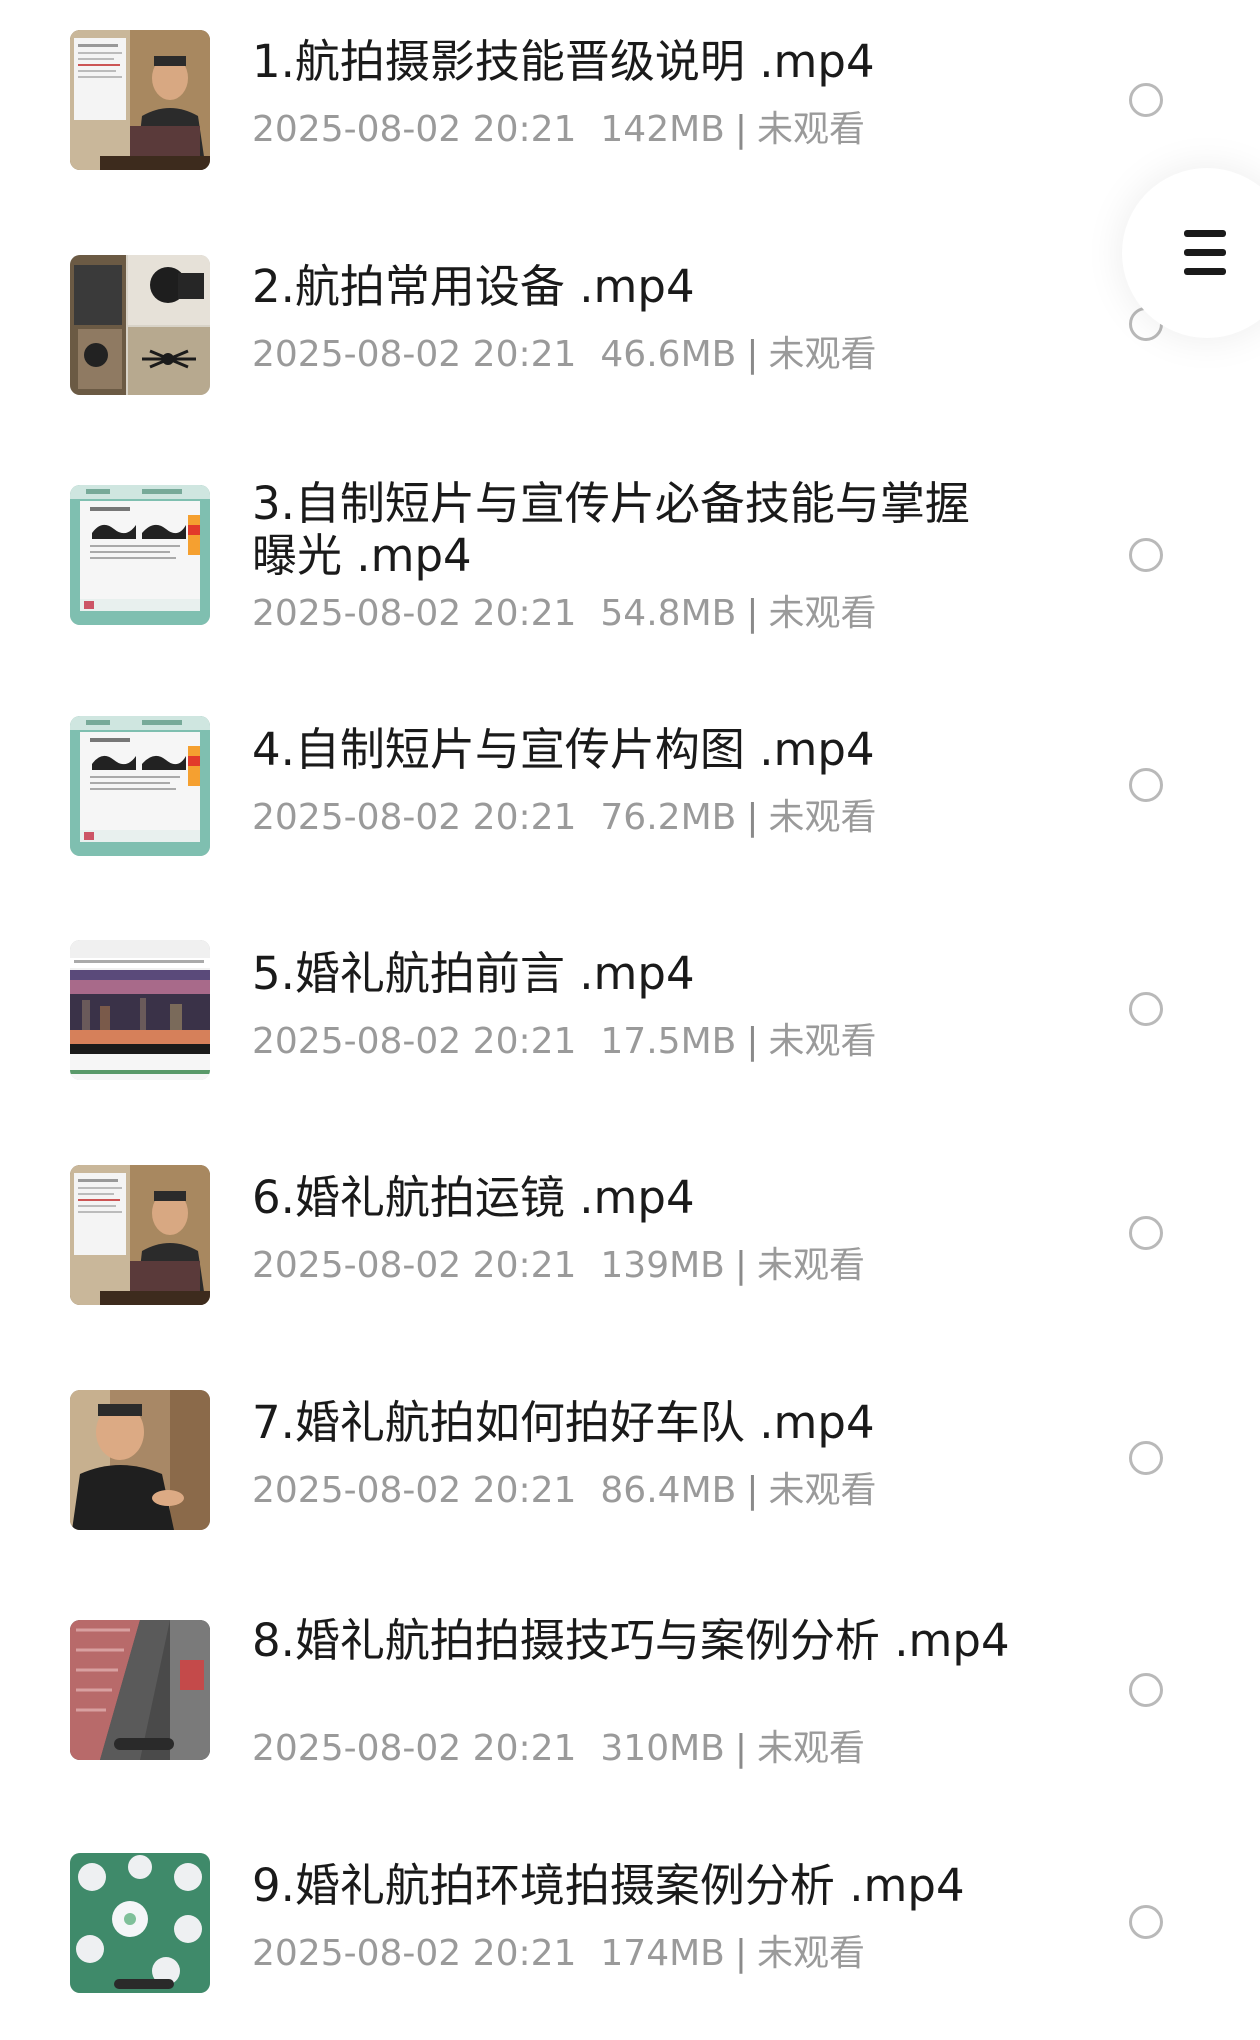 Image resolution: width=1260 pixels, height=2040 pixels. I want to click on file-meta: 2025-08-02 20:21 46.6MB | 未观看, so click(564, 355).